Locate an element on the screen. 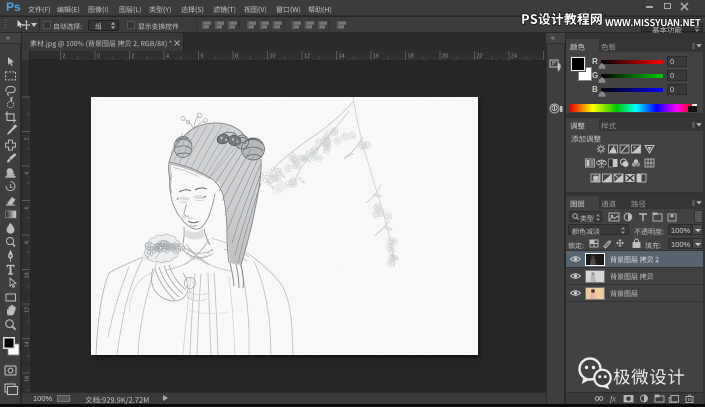  svg-text: 6 is located at coordinates (28, 207).